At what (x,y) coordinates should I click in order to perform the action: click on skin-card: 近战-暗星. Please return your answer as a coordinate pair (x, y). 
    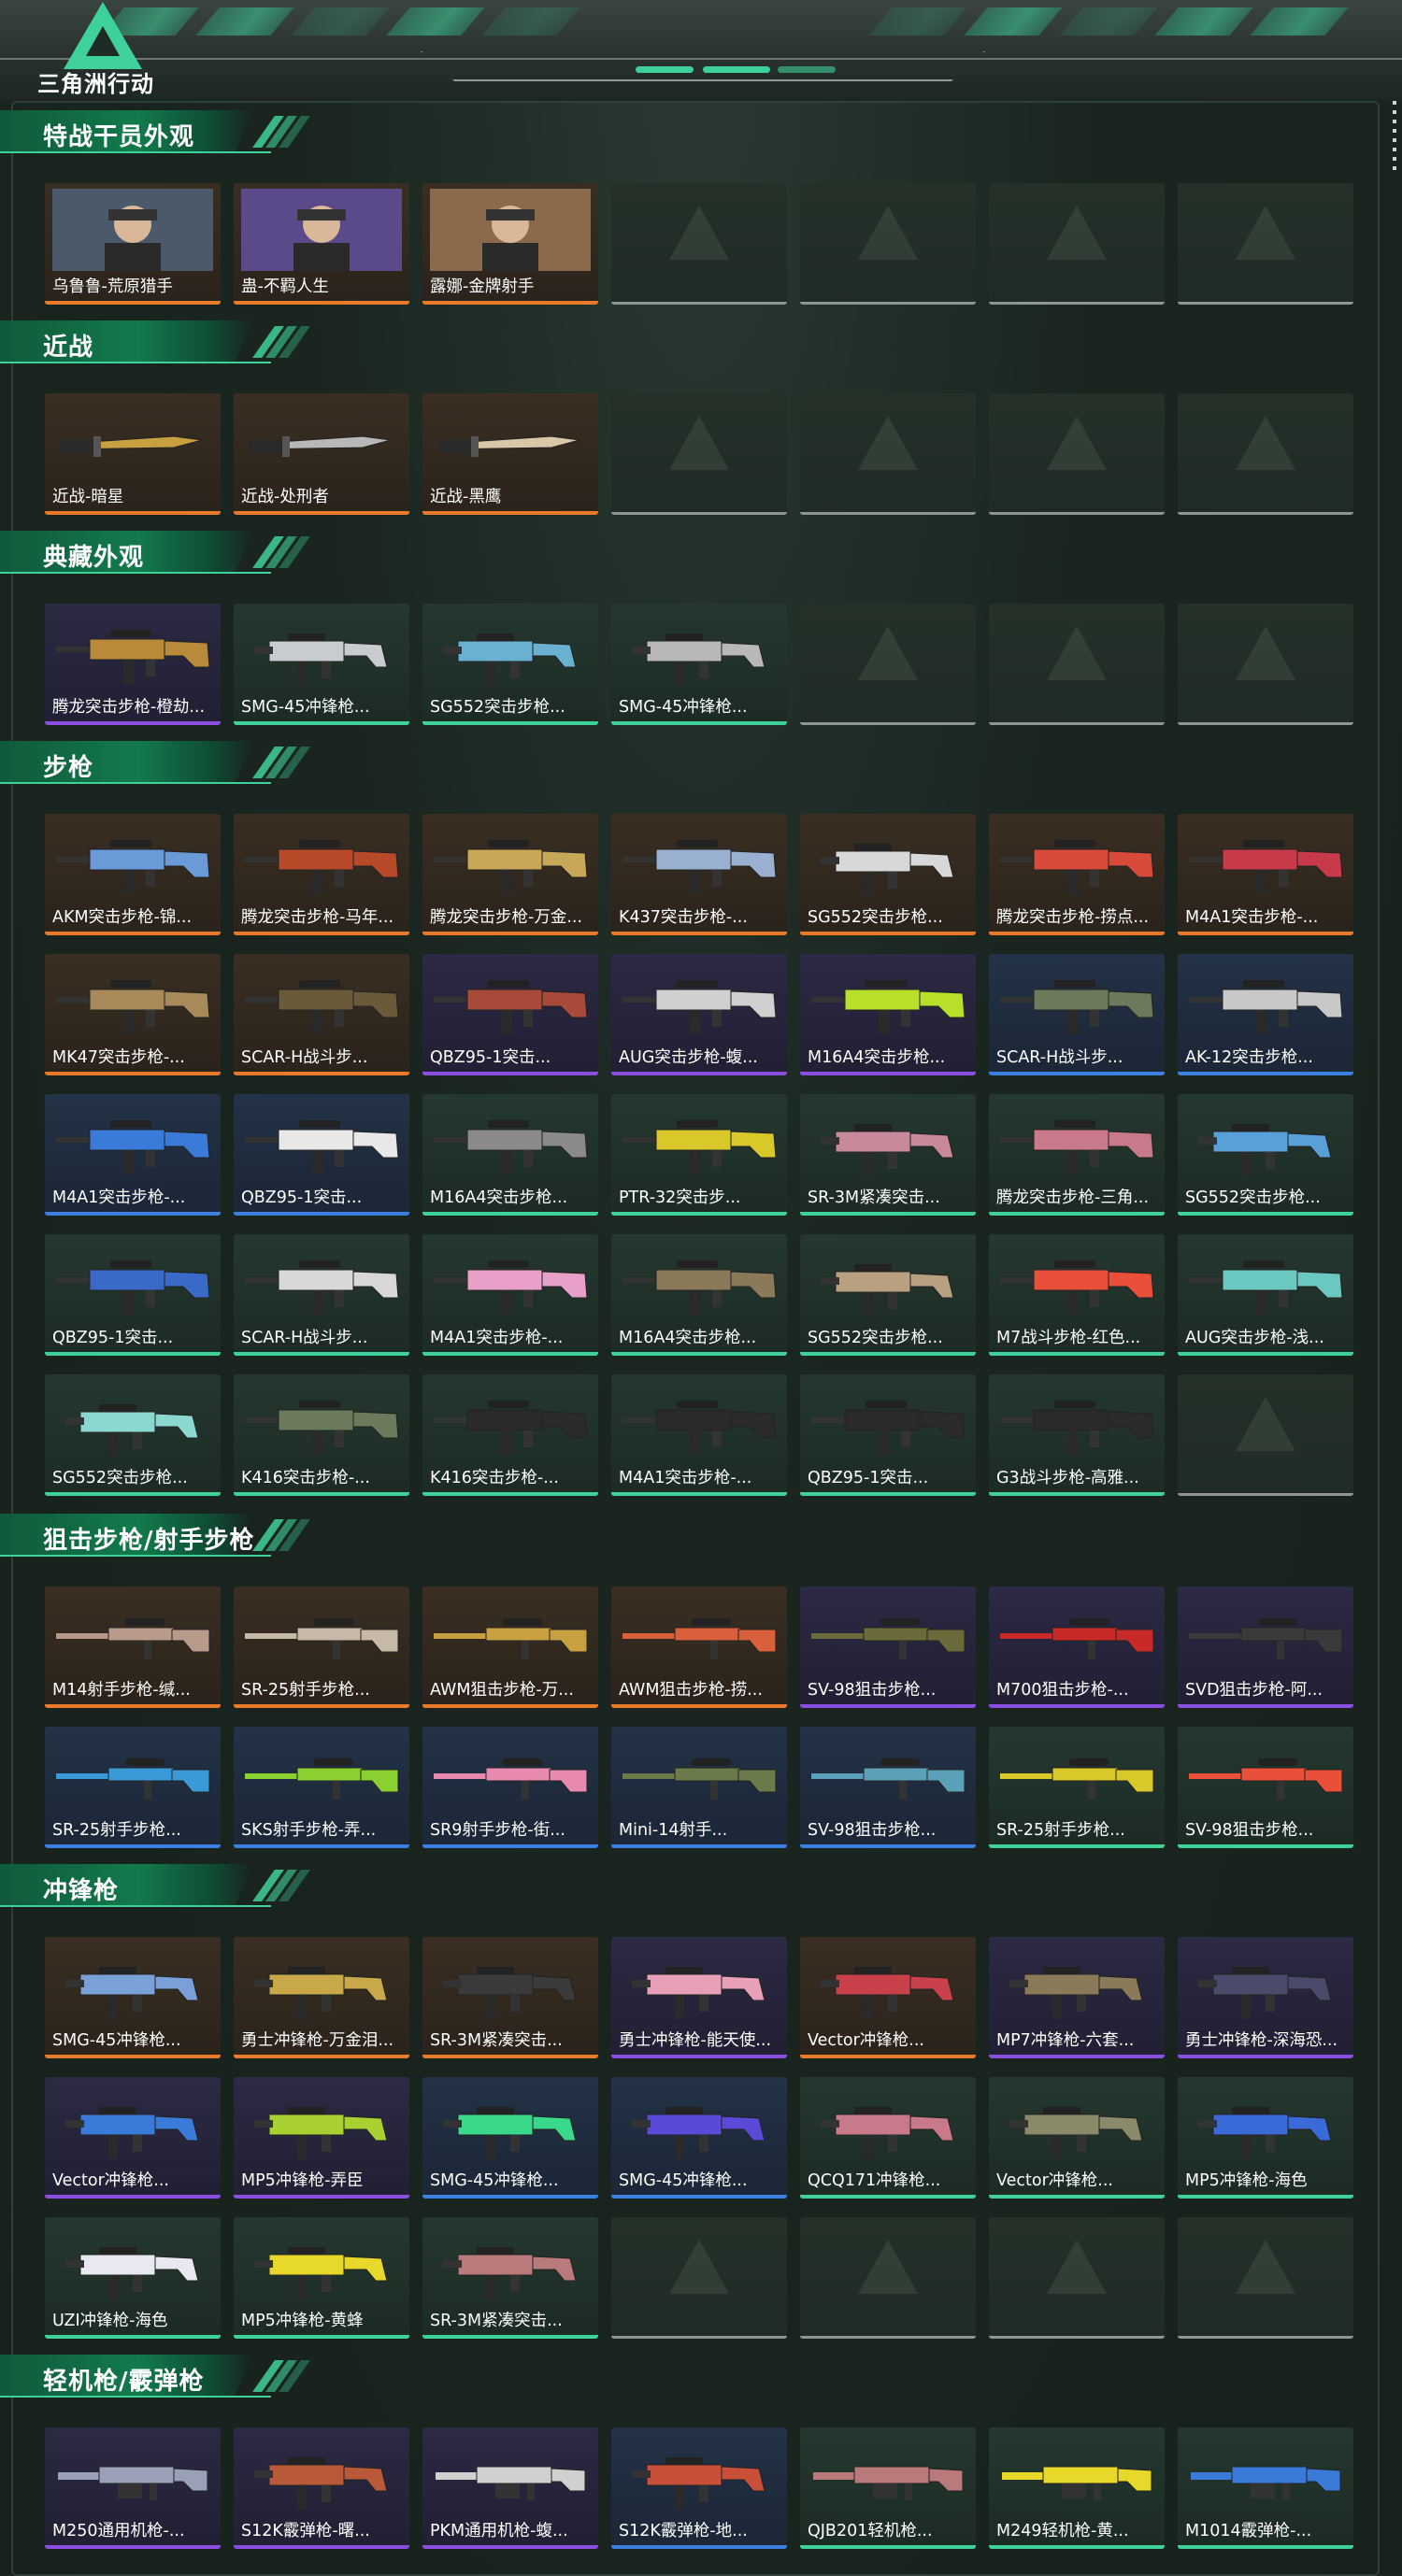
    Looking at the image, I should click on (133, 454).